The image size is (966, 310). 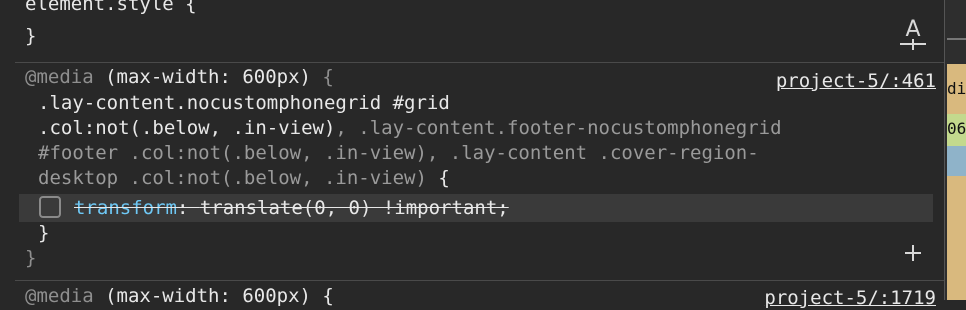 I want to click on declaration-value: translate(0, 0) !important;, so click(x=354, y=208).